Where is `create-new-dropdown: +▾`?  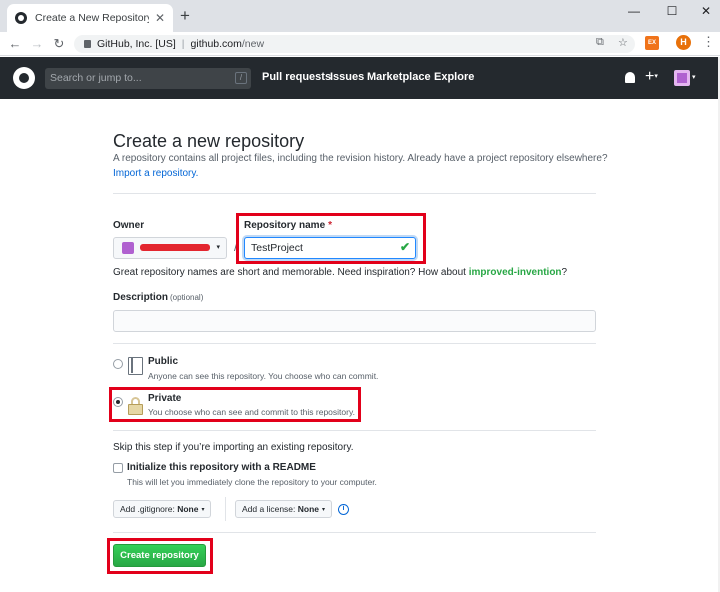
create-new-dropdown: +▾ is located at coordinates (651, 77).